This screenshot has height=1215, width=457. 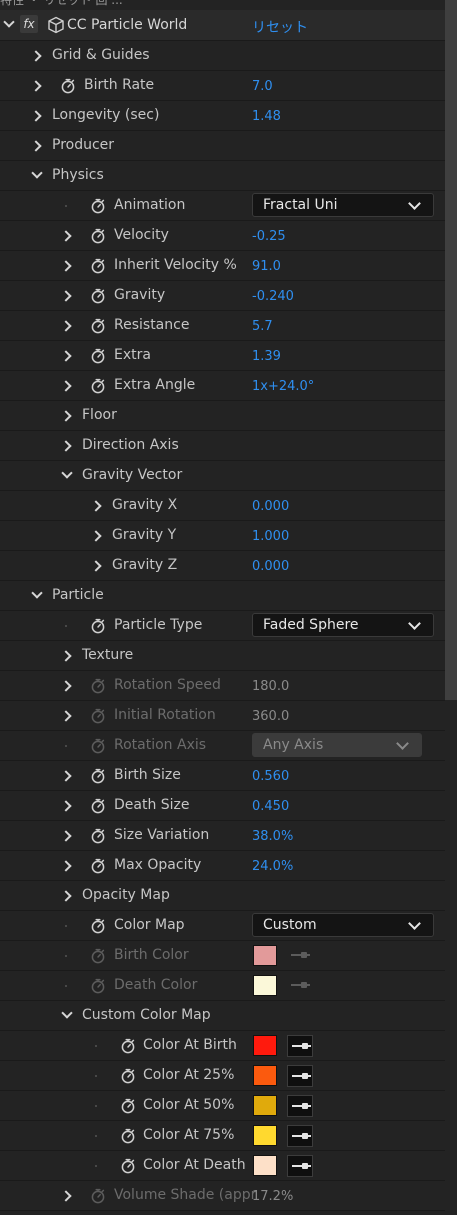 I want to click on dropdown-select: Faded Sphere, so click(x=343, y=625).